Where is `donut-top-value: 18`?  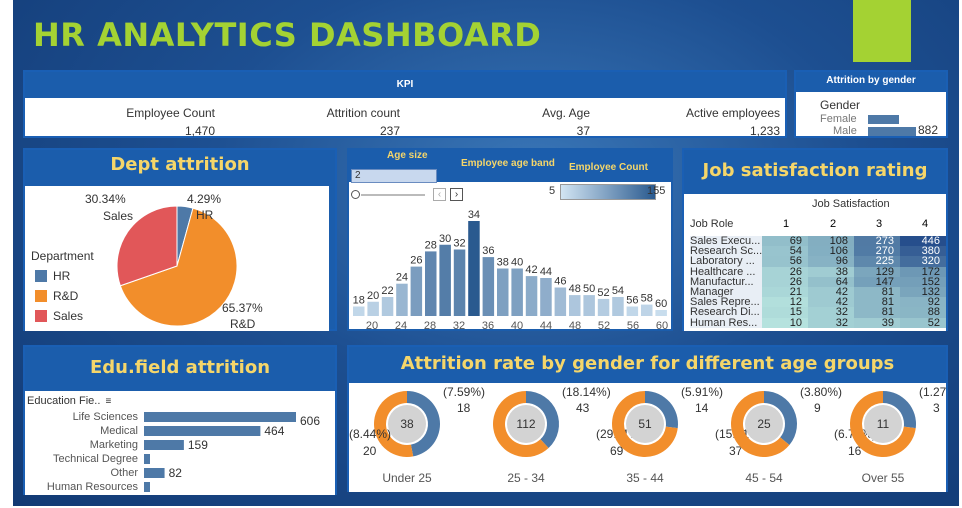
donut-top-value: 18 is located at coordinates (464, 408).